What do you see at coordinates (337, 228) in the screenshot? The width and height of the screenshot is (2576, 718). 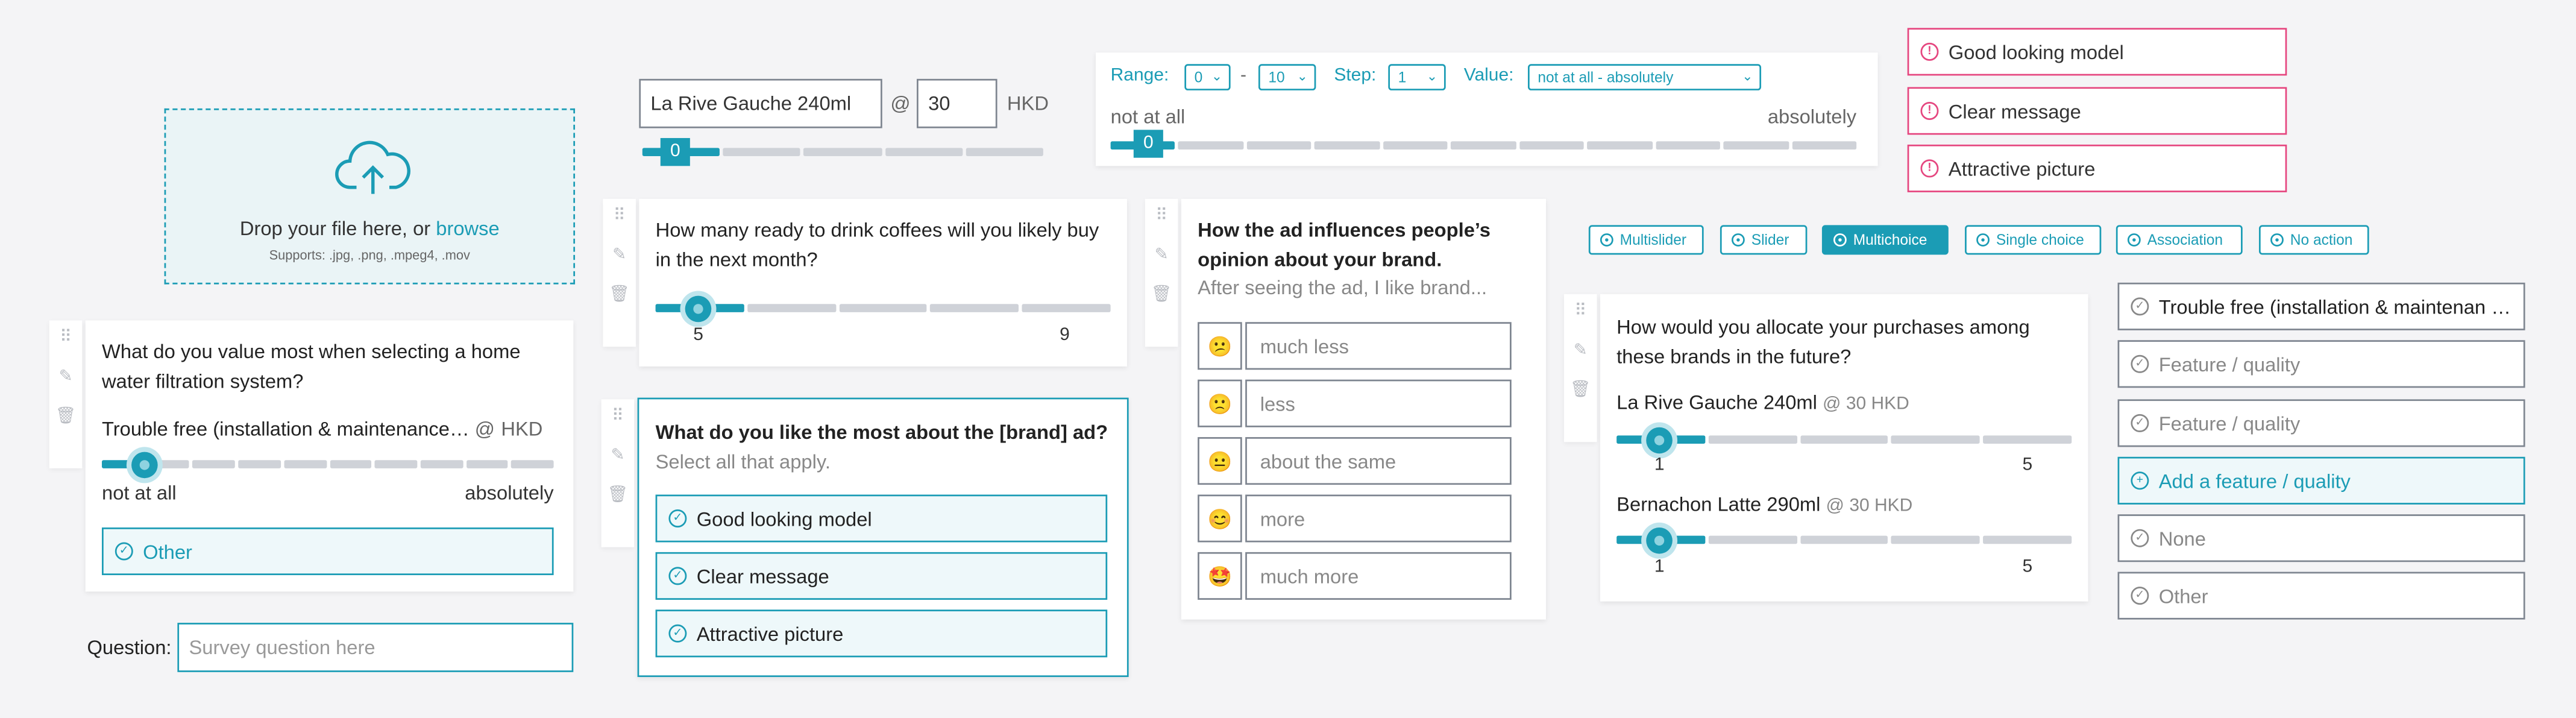 I see `dropzone-text: Drop your file here, or` at bounding box center [337, 228].